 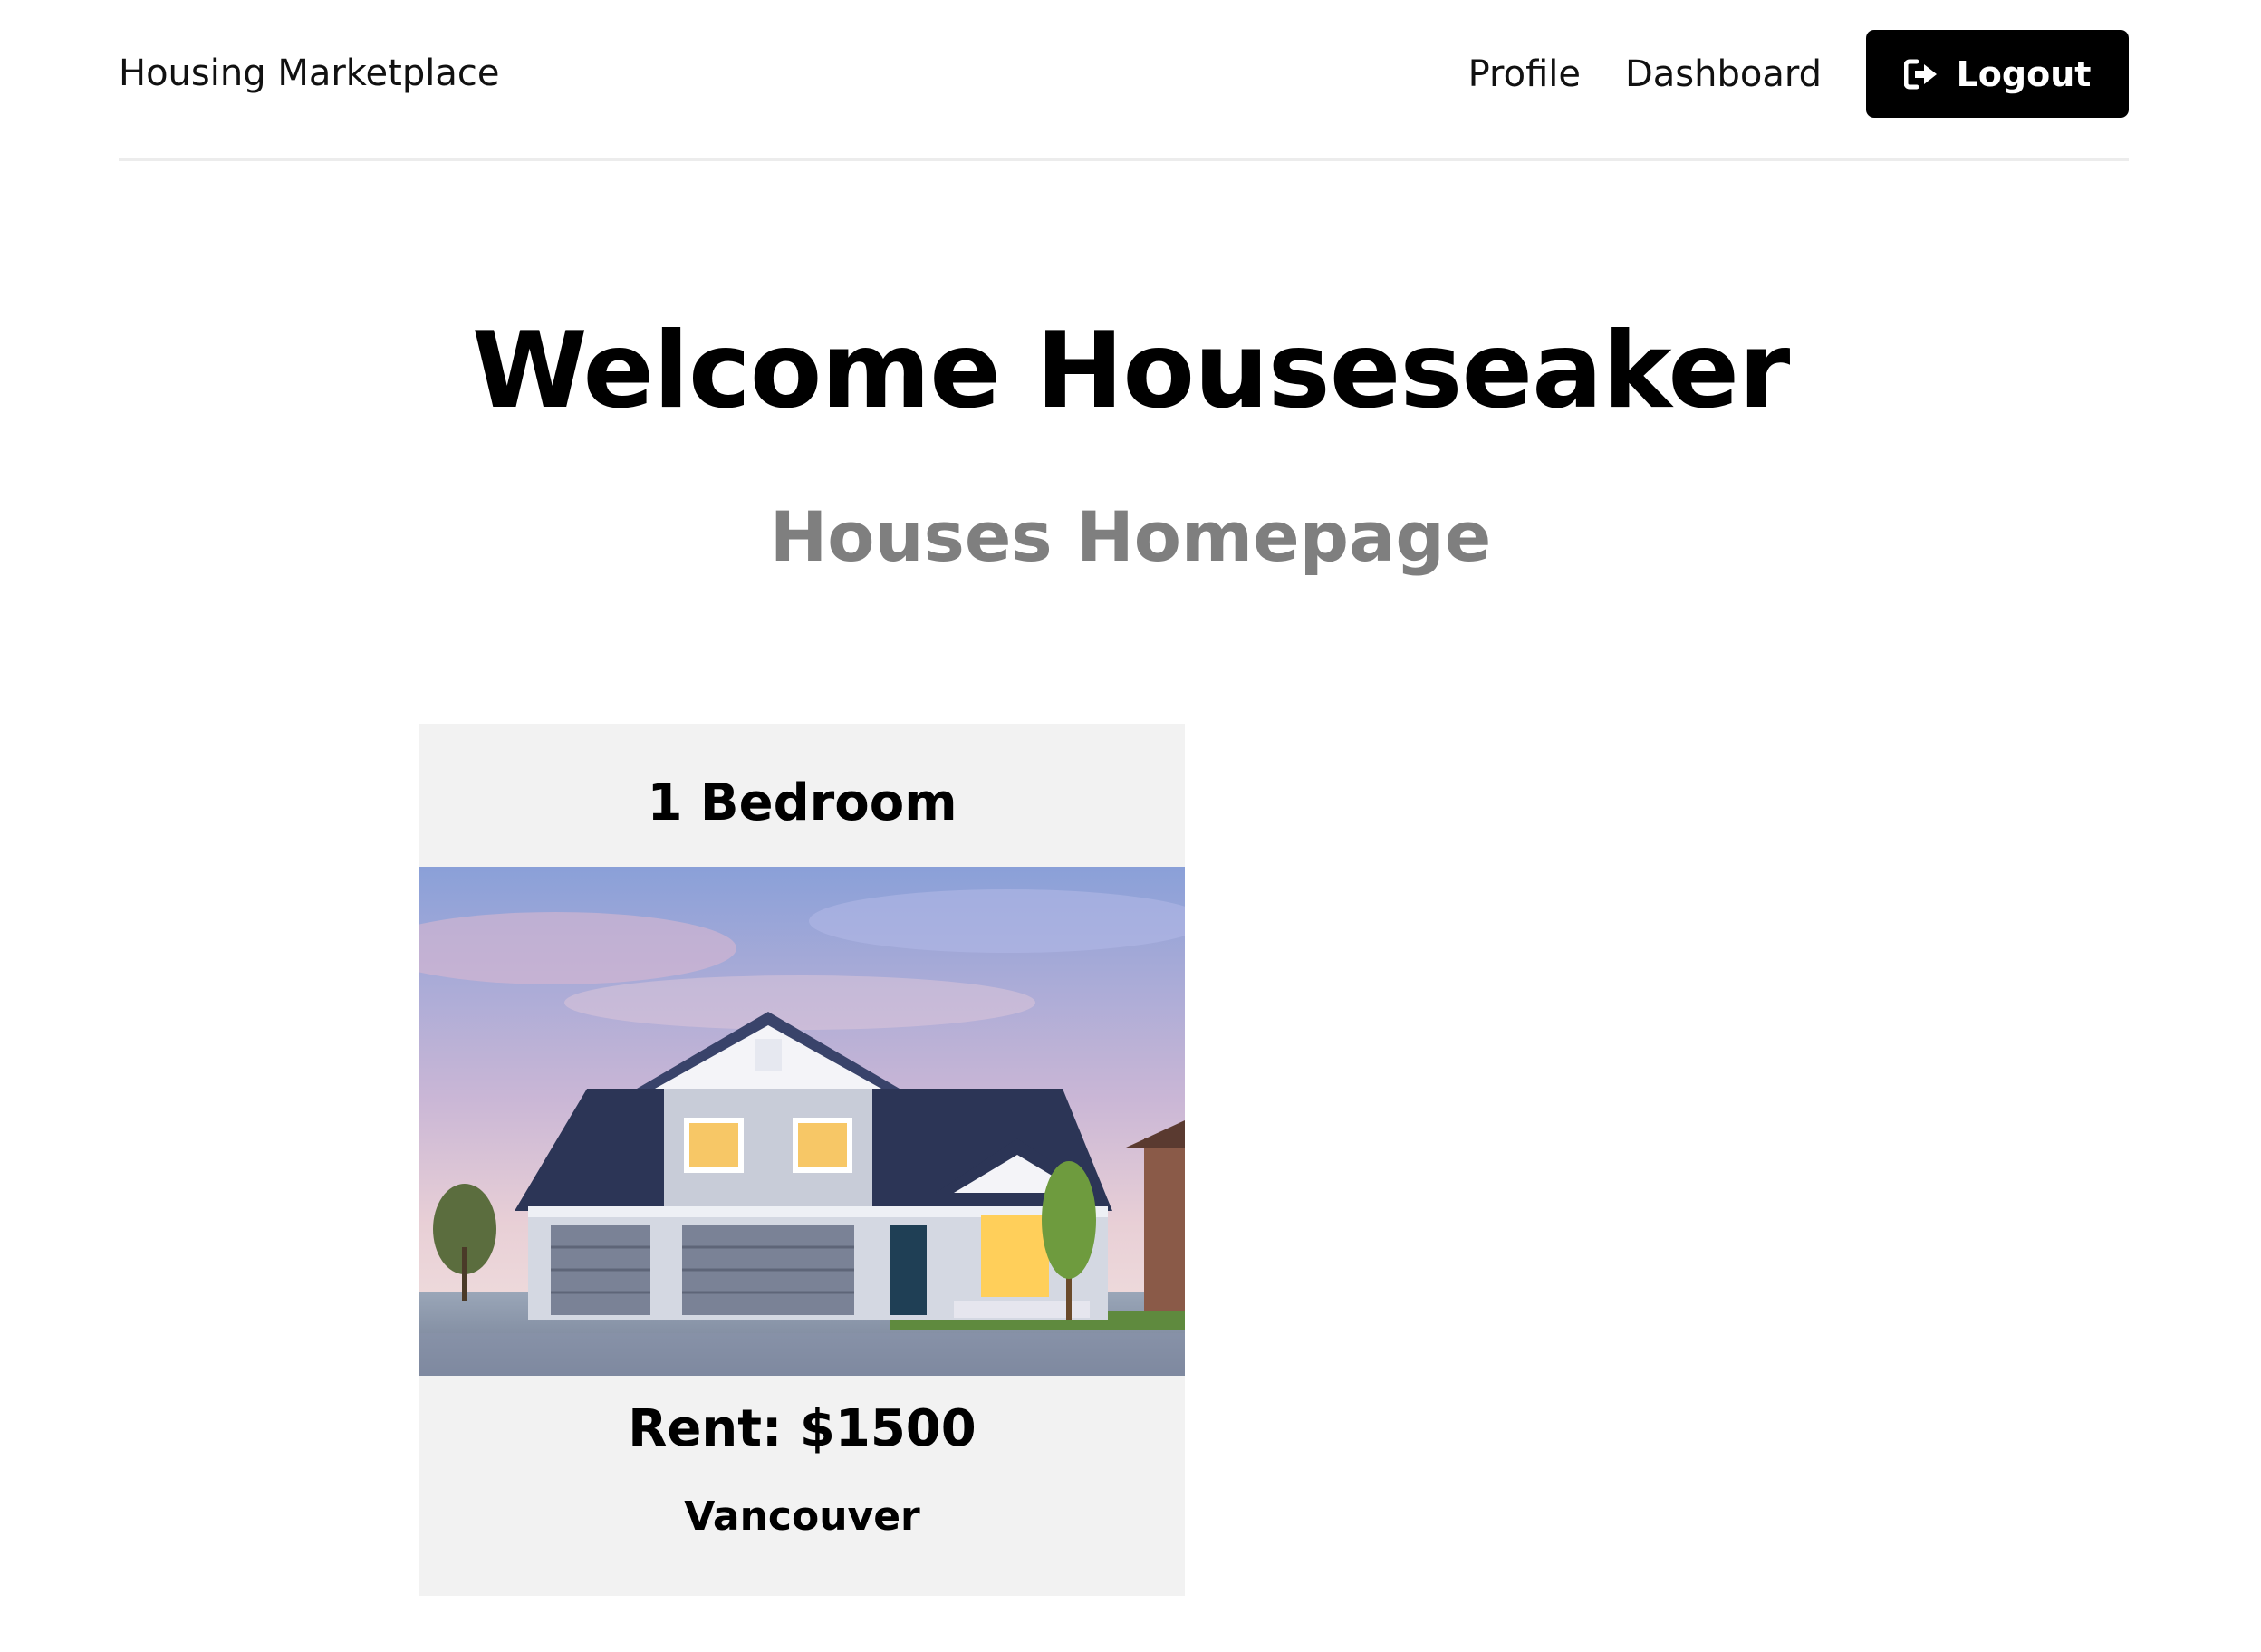 What do you see at coordinates (802, 1517) in the screenshot?
I see `listing-city: Vancouver` at bounding box center [802, 1517].